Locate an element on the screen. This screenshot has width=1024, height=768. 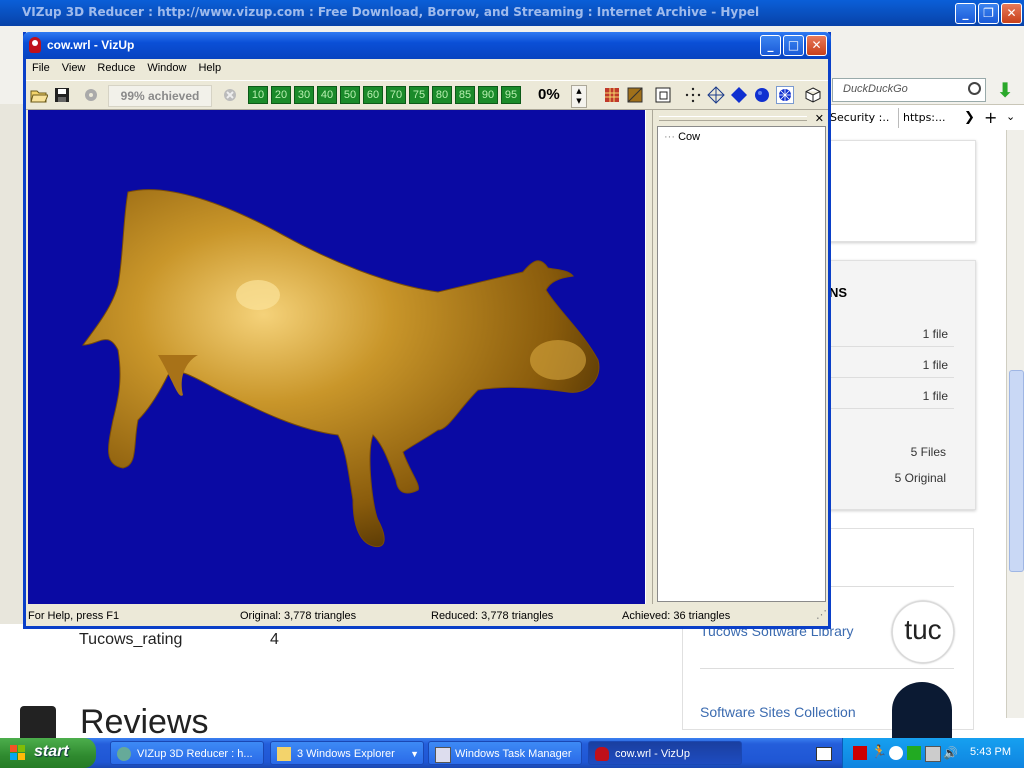
maximize-button: □ is located at coordinates (793, 45).